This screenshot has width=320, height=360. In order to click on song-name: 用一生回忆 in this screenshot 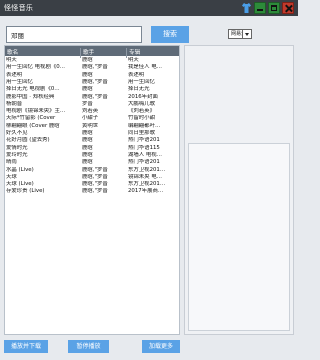, I will do `click(19, 81)`.